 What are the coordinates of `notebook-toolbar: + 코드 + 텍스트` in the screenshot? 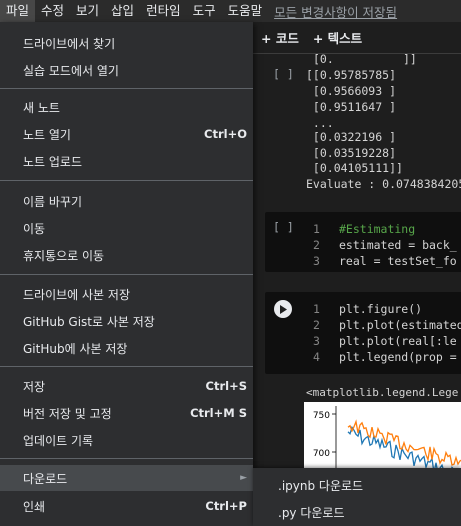 It's located at (357, 38).